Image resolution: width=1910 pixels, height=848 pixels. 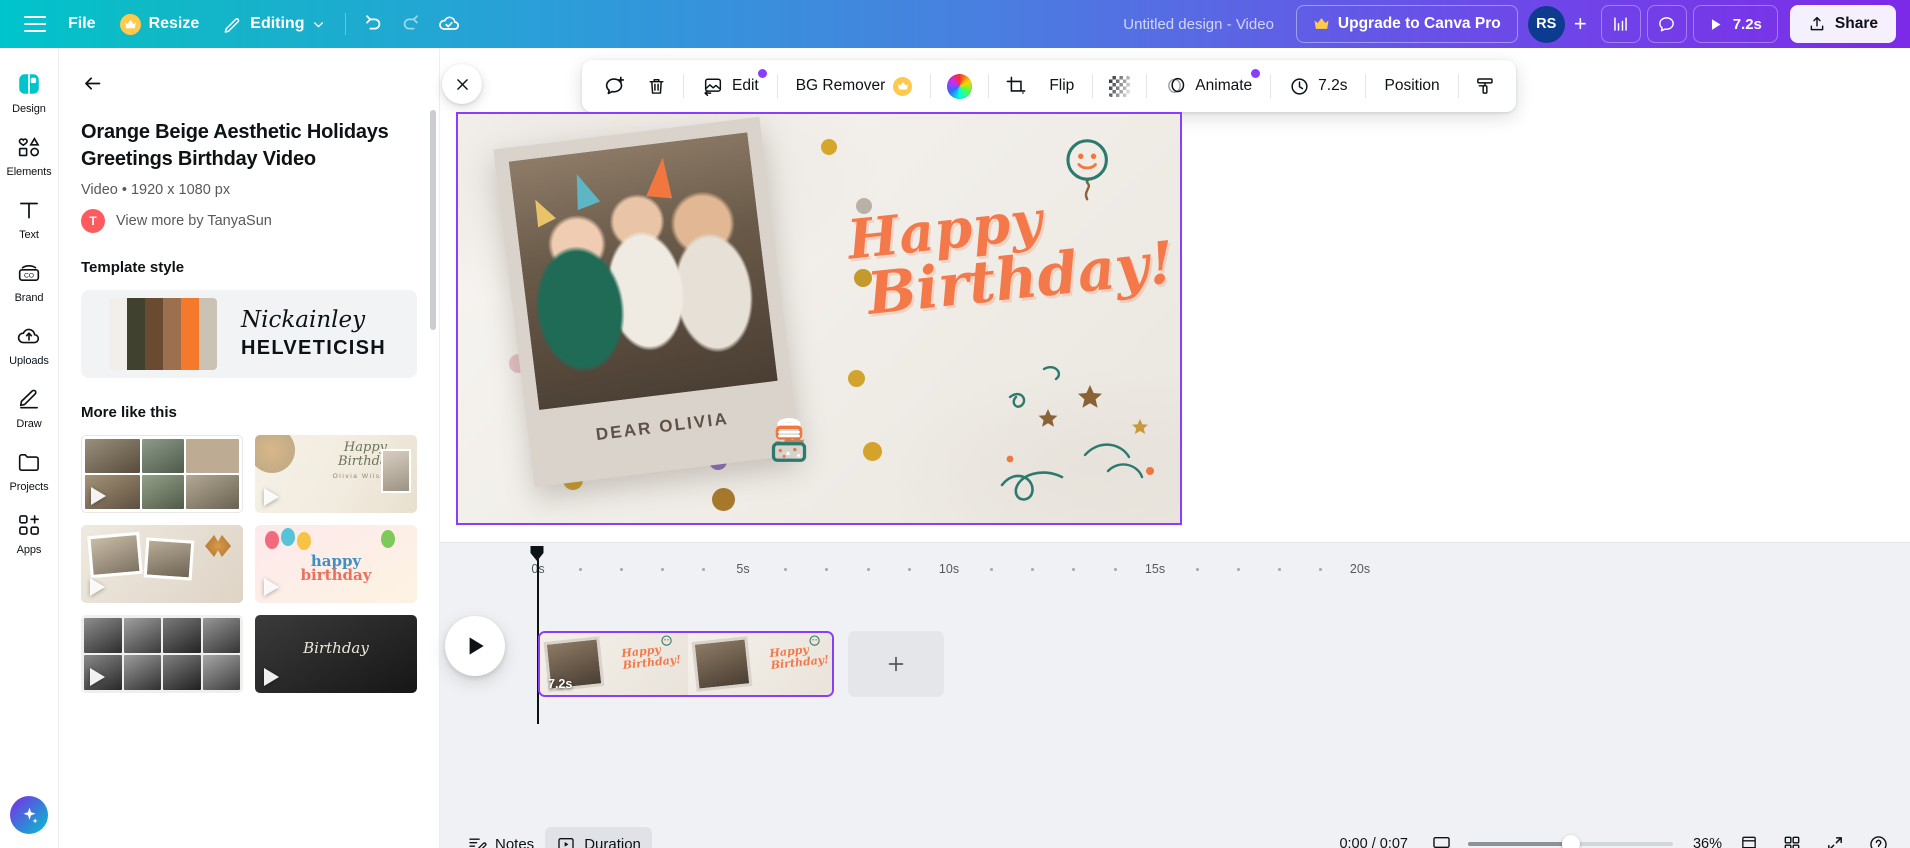 I want to click on editing-mode-button: Editing, so click(x=274, y=24).